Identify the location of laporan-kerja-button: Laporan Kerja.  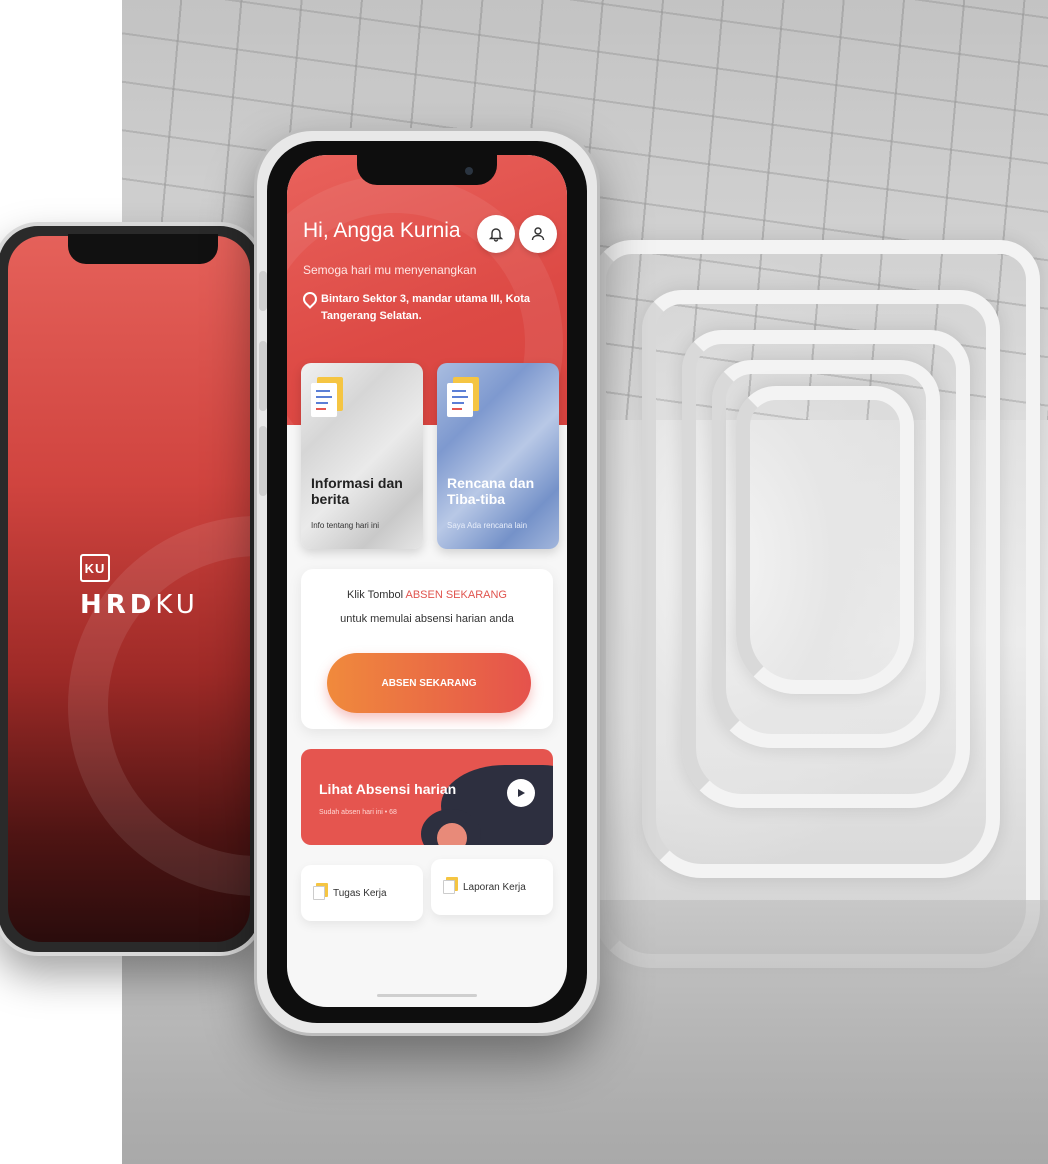
(492, 887).